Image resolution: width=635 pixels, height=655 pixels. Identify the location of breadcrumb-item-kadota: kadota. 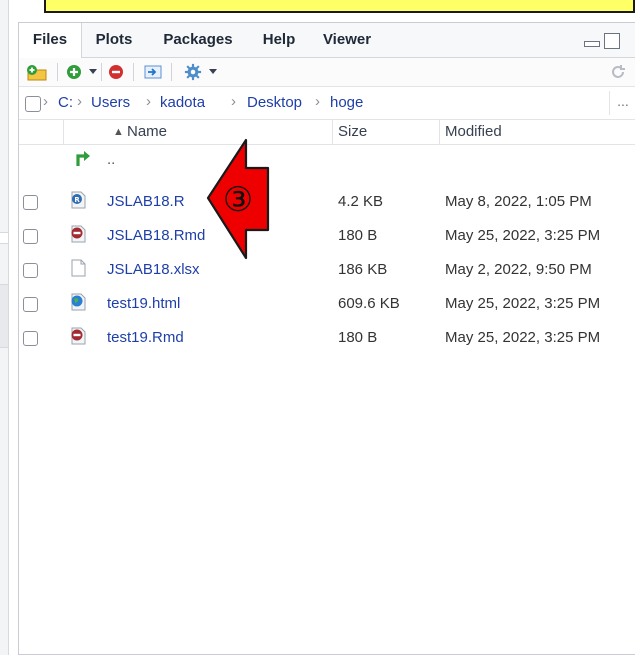
(182, 102).